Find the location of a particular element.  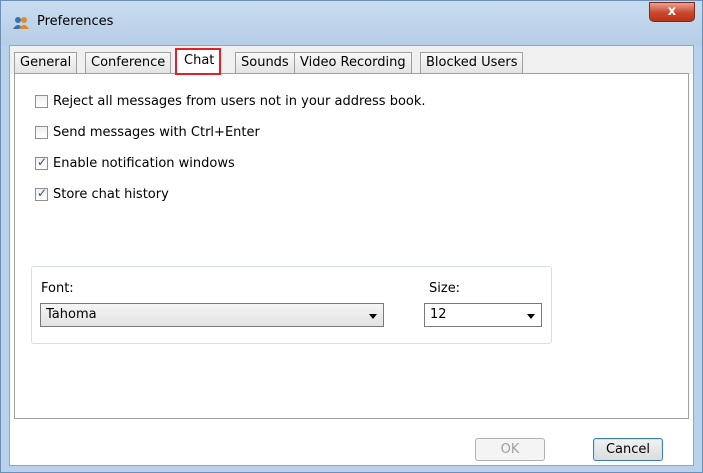

send-ctrl-enter-option: Send messages with Ctrl+Enter is located at coordinates (147, 132).